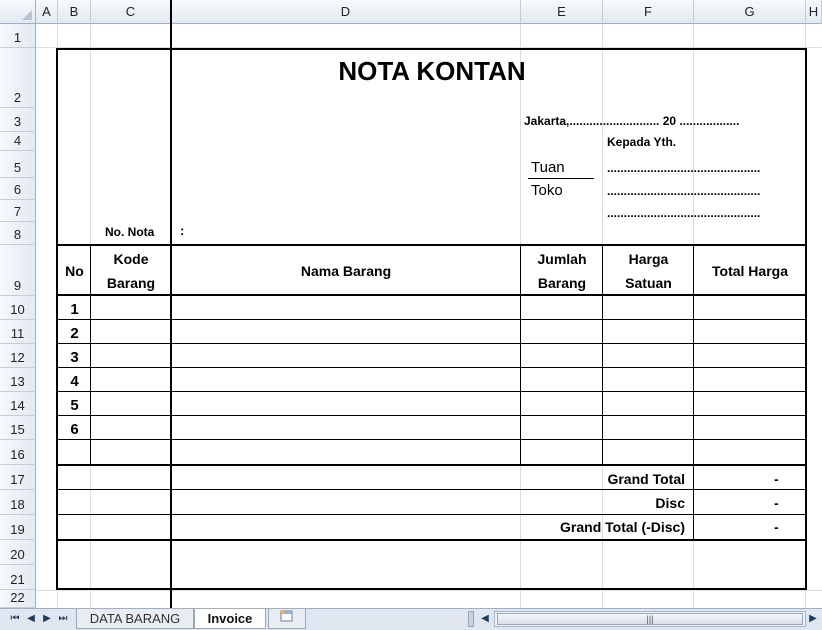  What do you see at coordinates (18, 380) in the screenshot?
I see `row-header-13: 13` at bounding box center [18, 380].